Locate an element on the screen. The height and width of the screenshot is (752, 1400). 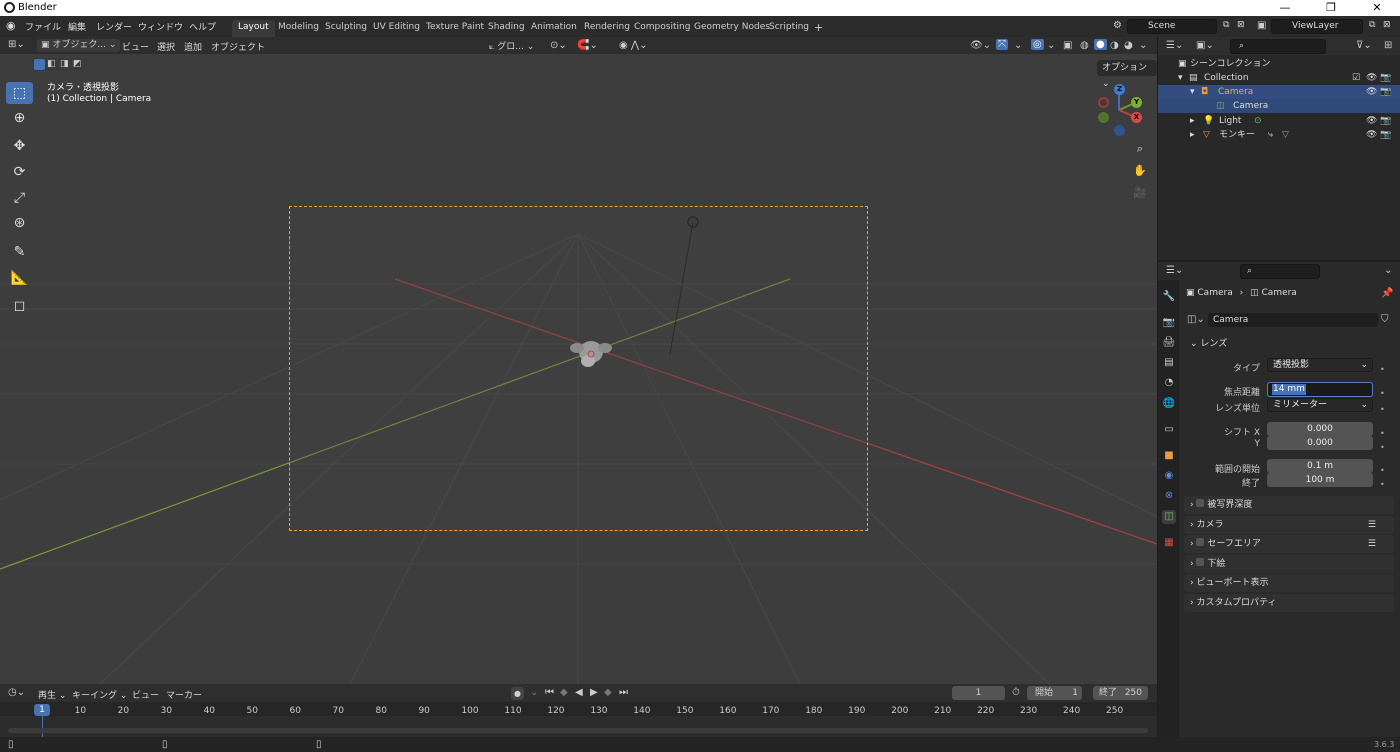
delete-scene-icon: ⊠ is located at coordinates (1241, 25).